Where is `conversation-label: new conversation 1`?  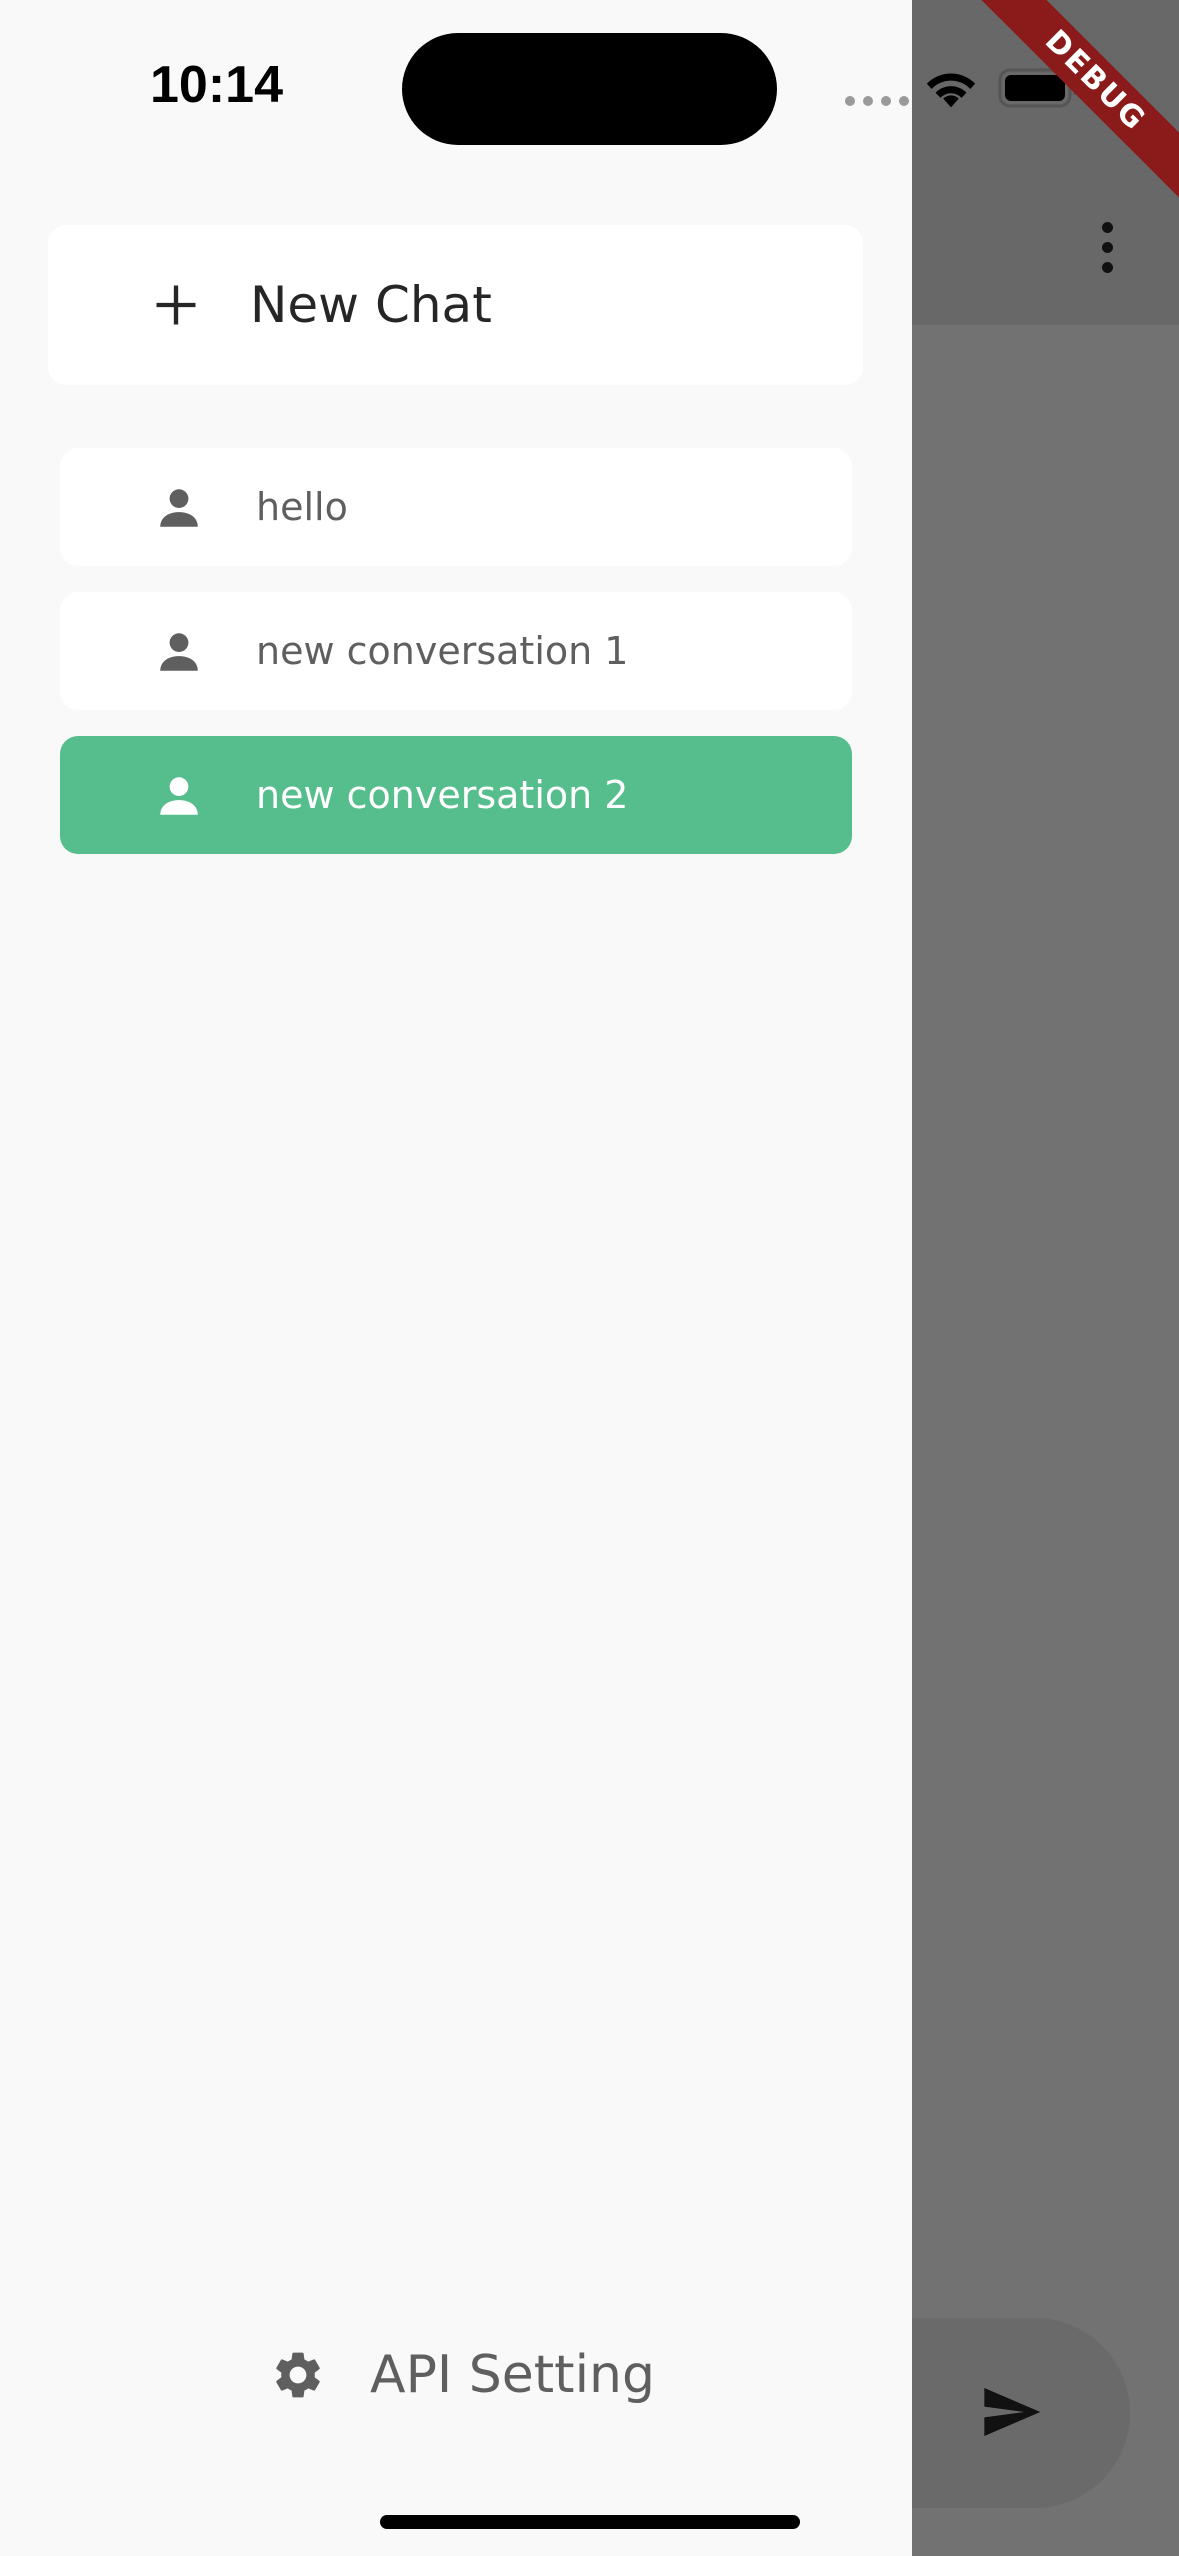
conversation-label: new conversation 1 is located at coordinates (442, 651).